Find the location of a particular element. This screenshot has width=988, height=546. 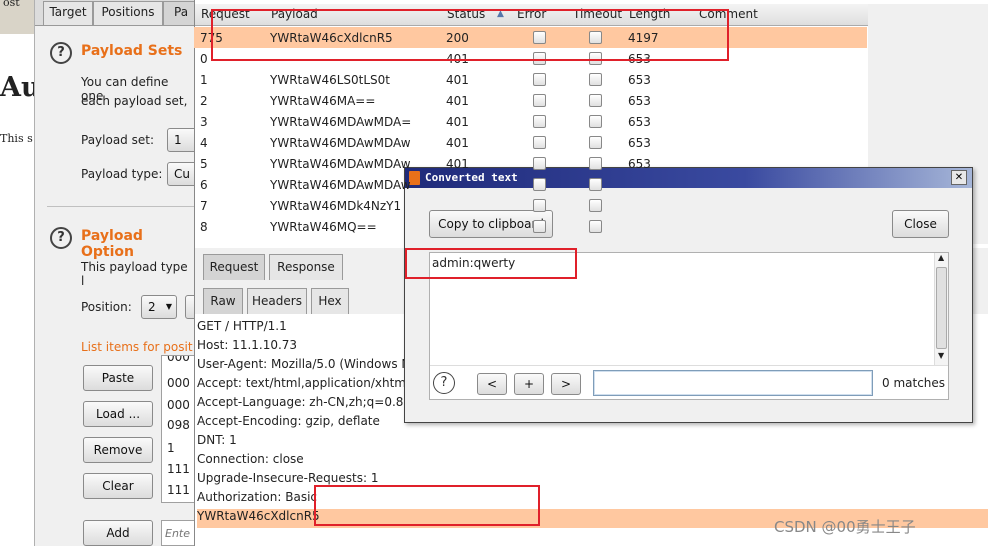

tab-request: Request is located at coordinates (234, 267).